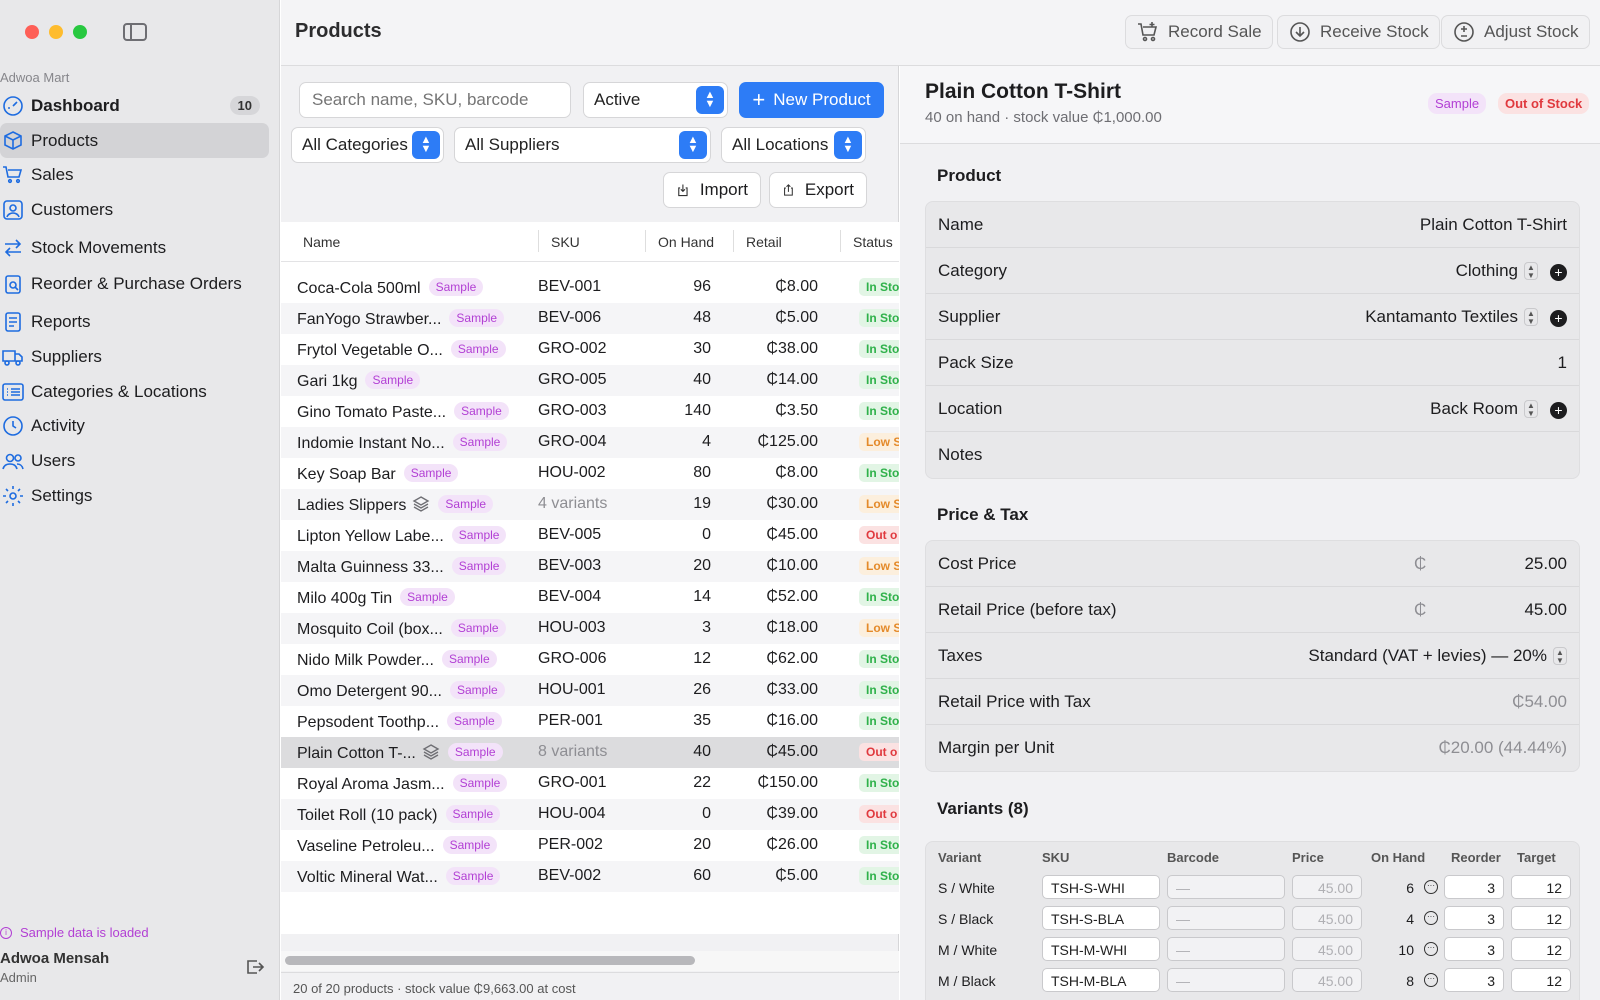  What do you see at coordinates (1358, 32) in the screenshot?
I see `receive-stock-button: Receive Stock` at bounding box center [1358, 32].